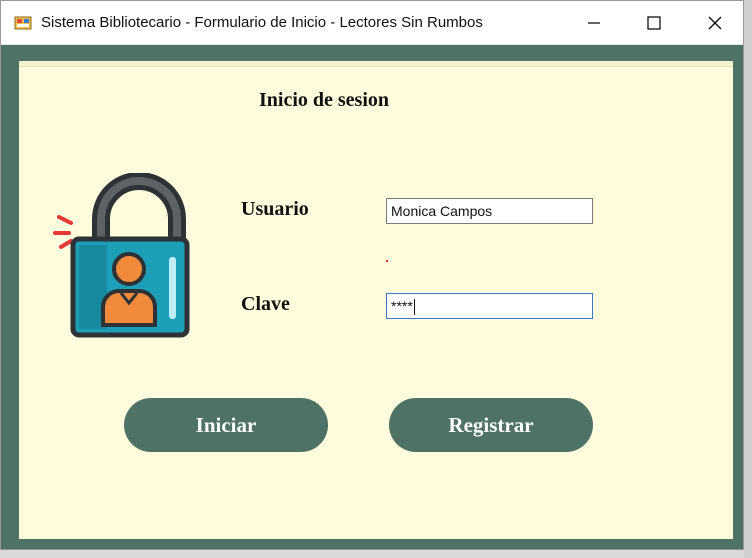  Describe the element at coordinates (489, 211) in the screenshot. I see `user-input: Monica Campos` at that location.